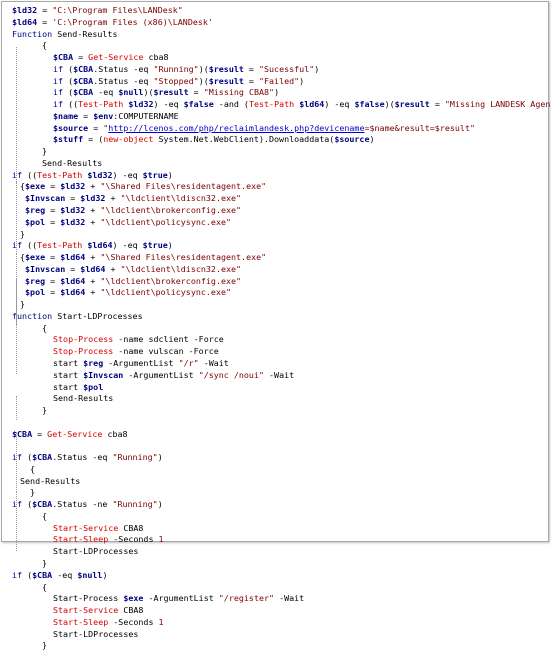 The width and height of the screenshot is (551, 652). Describe the element at coordinates (166, 292) in the screenshot. I see `code-token-str: "\ldclient\policysync.exe"` at that location.